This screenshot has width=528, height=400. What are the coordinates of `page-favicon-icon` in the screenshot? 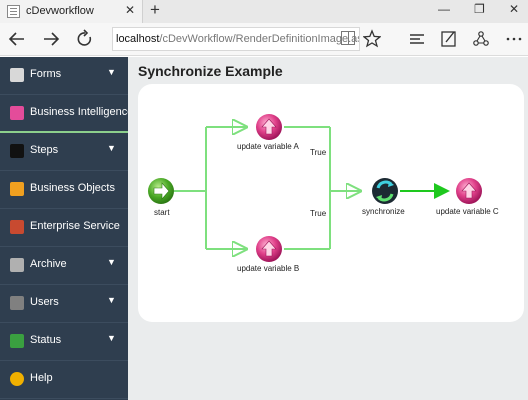 It's located at (13, 11).